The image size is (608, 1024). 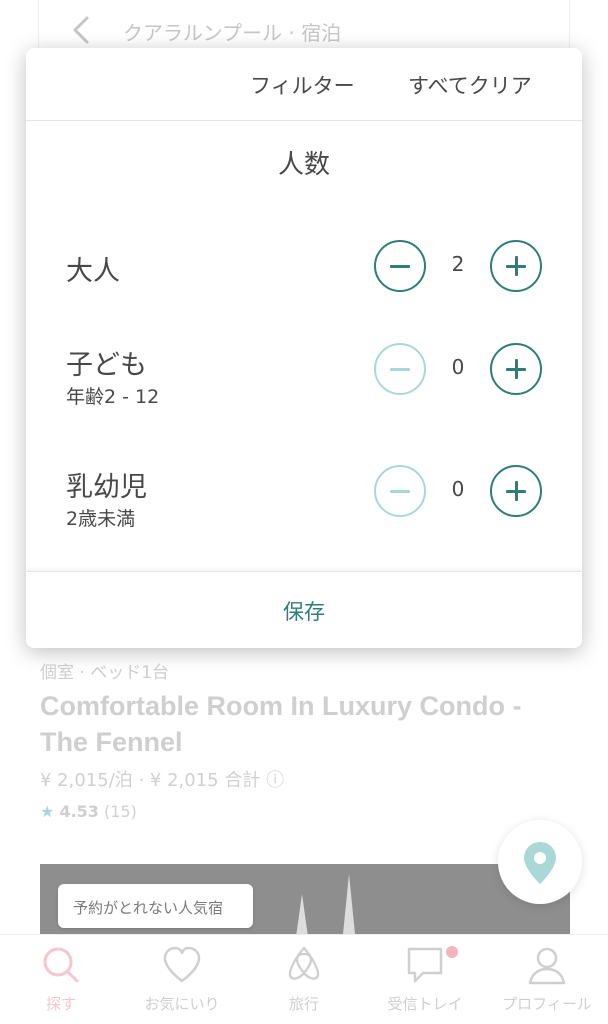 What do you see at coordinates (162, 780) in the screenshot?
I see `listing-price: ¥ 2,015/泊 · ¥ 2,015 合計 ⓘ` at bounding box center [162, 780].